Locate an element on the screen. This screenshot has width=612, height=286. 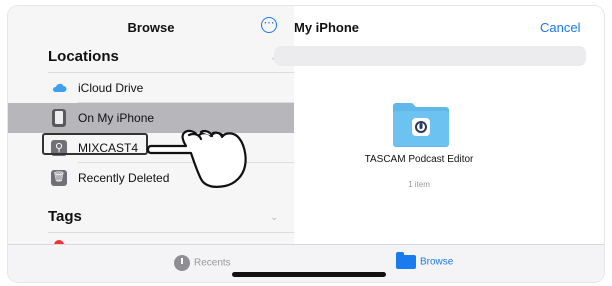
cancel-button: Cancel is located at coordinates (560, 27).